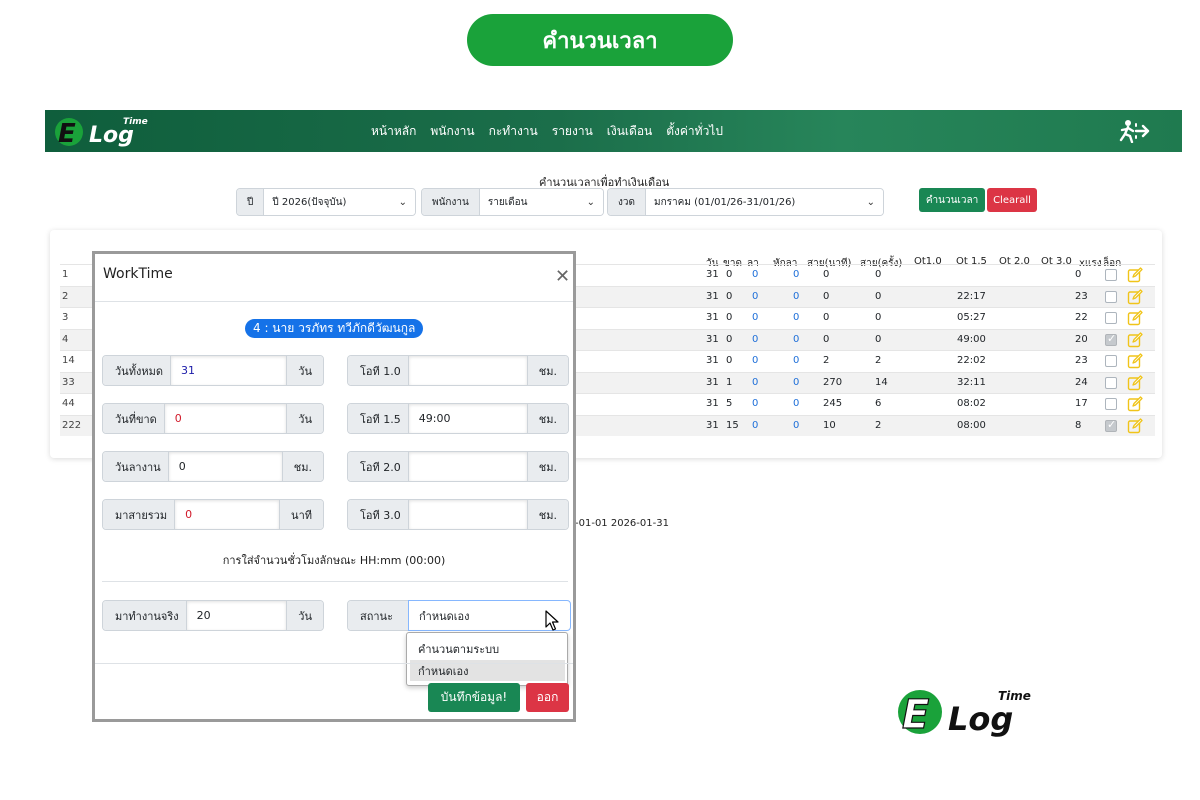 This screenshot has height=800, width=1200. I want to click on exit-icon, so click(1135, 131).